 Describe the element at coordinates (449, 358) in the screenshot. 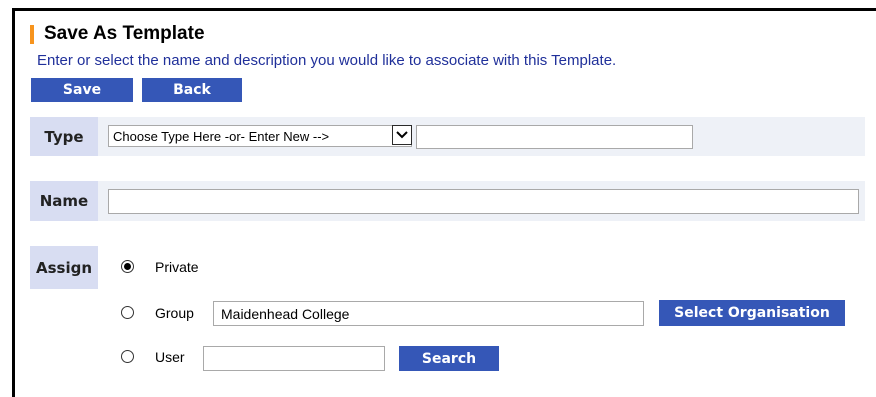

I see `search-button: Search` at that location.